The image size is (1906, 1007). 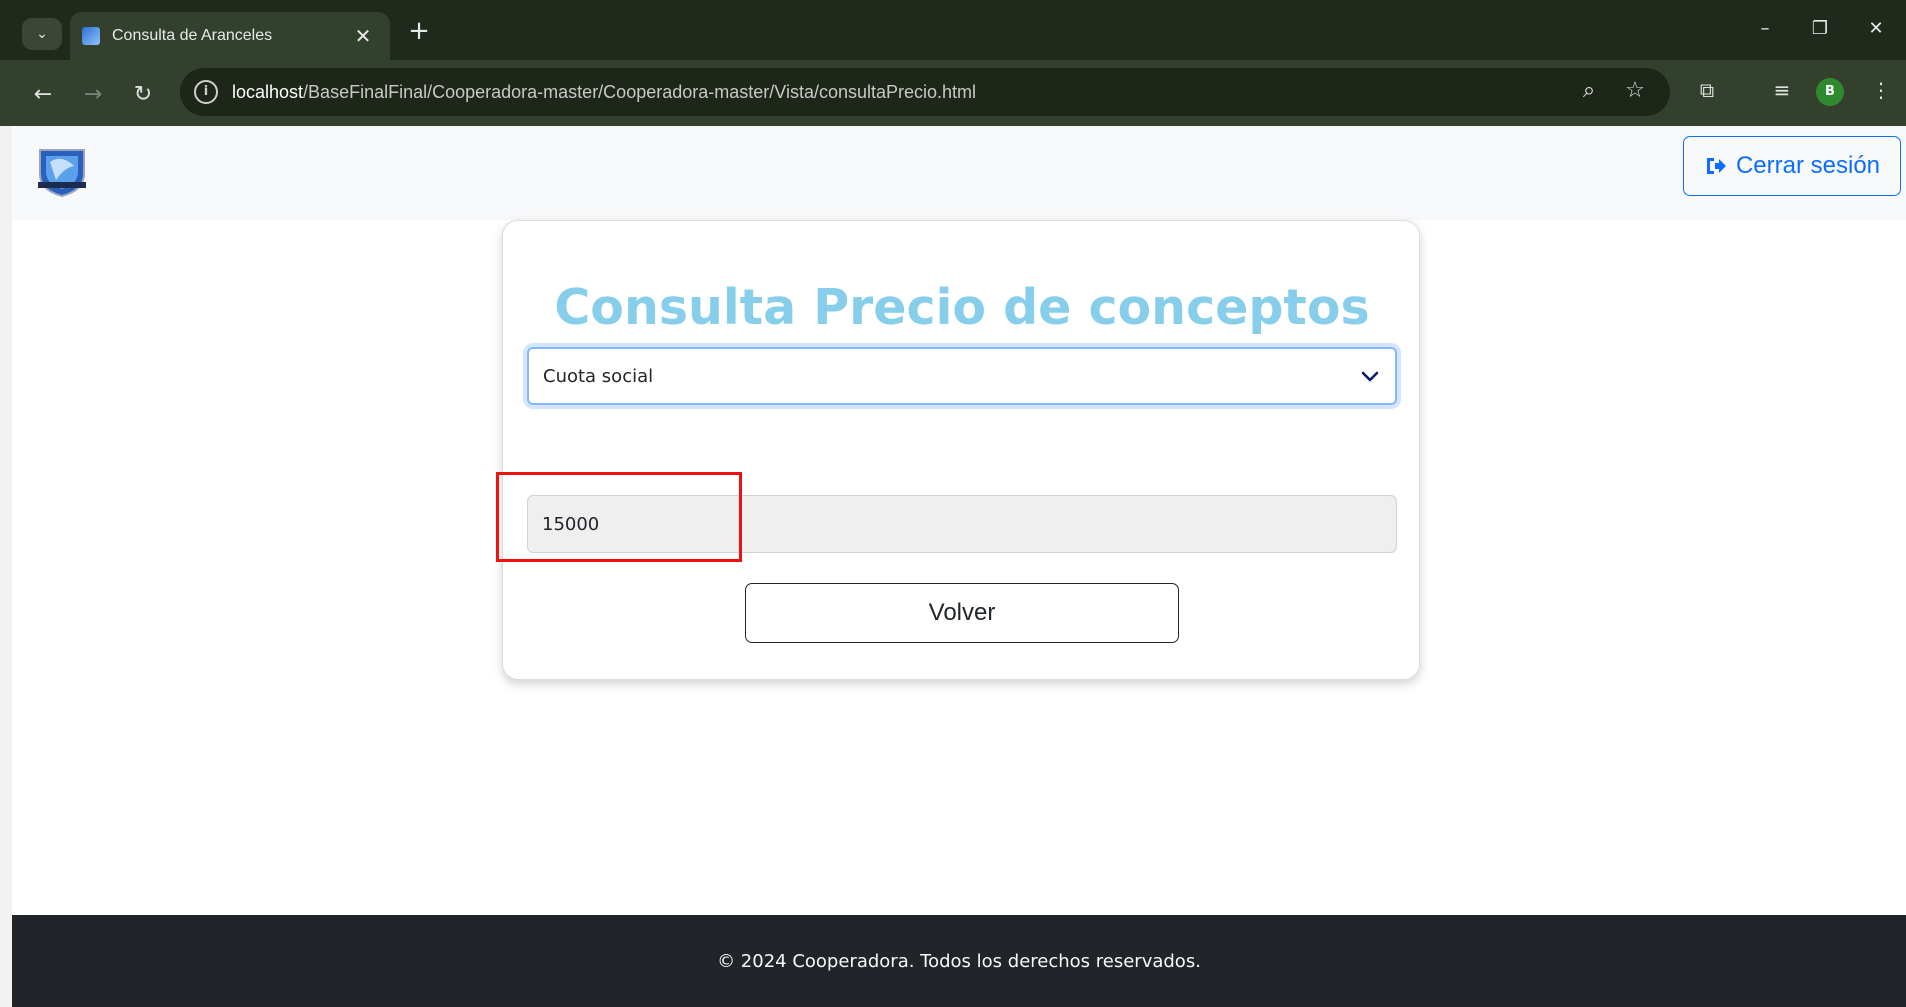 What do you see at coordinates (1881, 90) in the screenshot?
I see `menu-icon: ⋮` at bounding box center [1881, 90].